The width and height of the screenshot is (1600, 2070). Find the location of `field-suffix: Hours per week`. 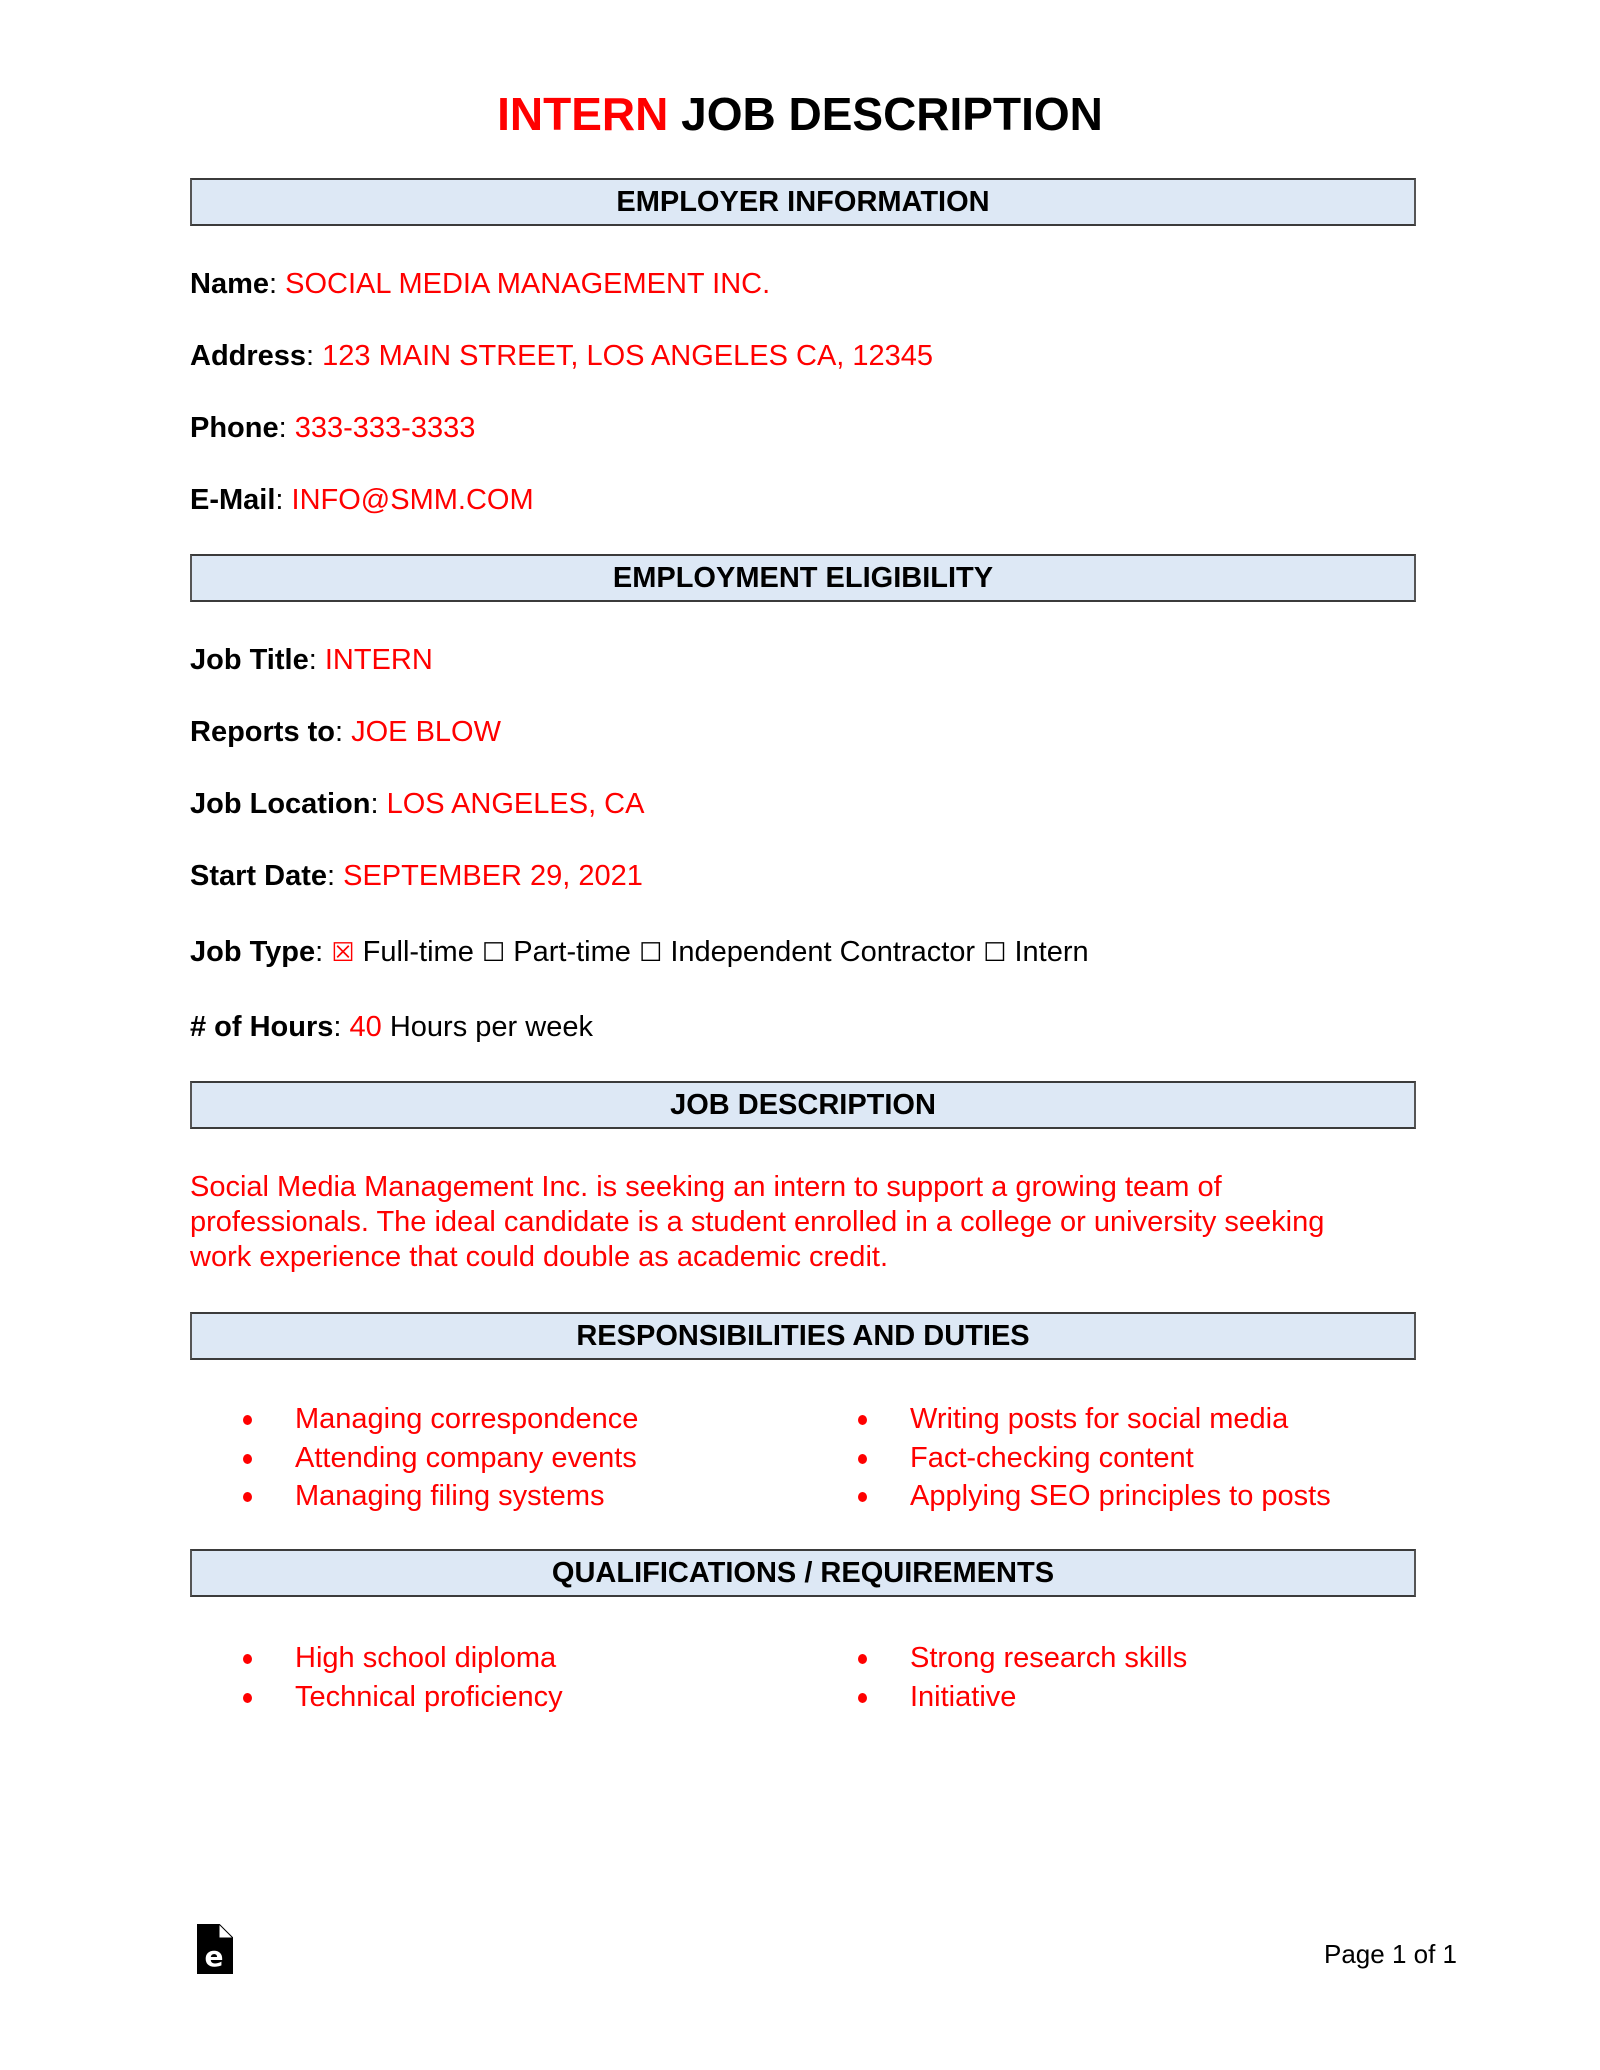

field-suffix: Hours per week is located at coordinates (491, 1027).